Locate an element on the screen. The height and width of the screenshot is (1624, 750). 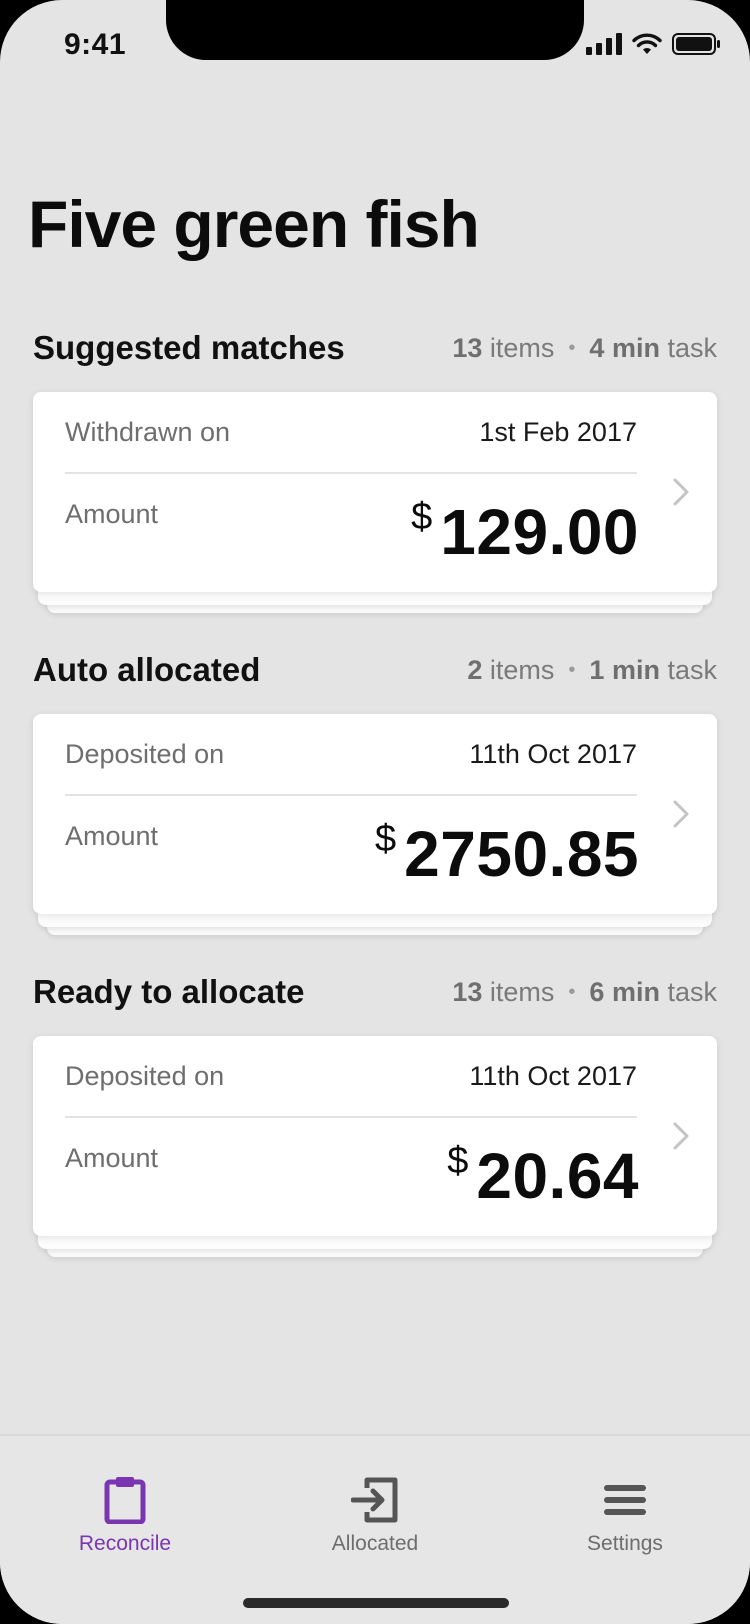
section-meta: 2 items • 1 min task is located at coordinates (592, 670).